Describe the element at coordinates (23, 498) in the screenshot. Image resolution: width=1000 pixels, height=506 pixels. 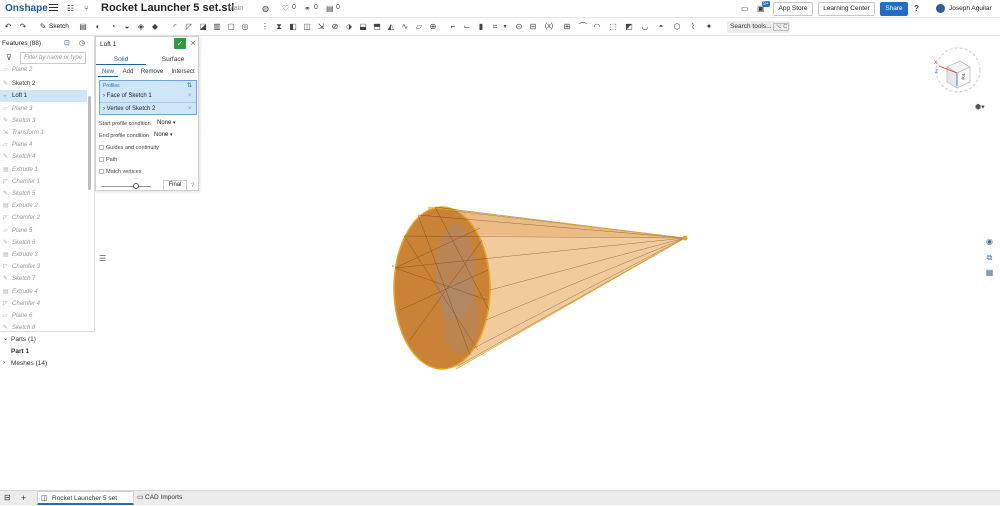
I see `add-tab-icon: +` at that location.